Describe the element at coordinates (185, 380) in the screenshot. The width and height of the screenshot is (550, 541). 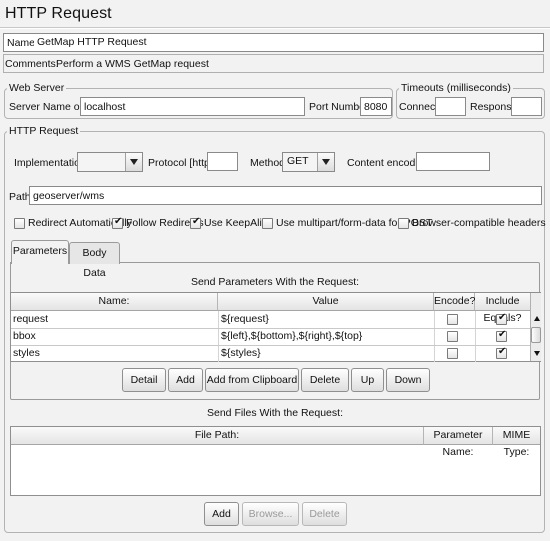
I see `add-button: Add` at that location.